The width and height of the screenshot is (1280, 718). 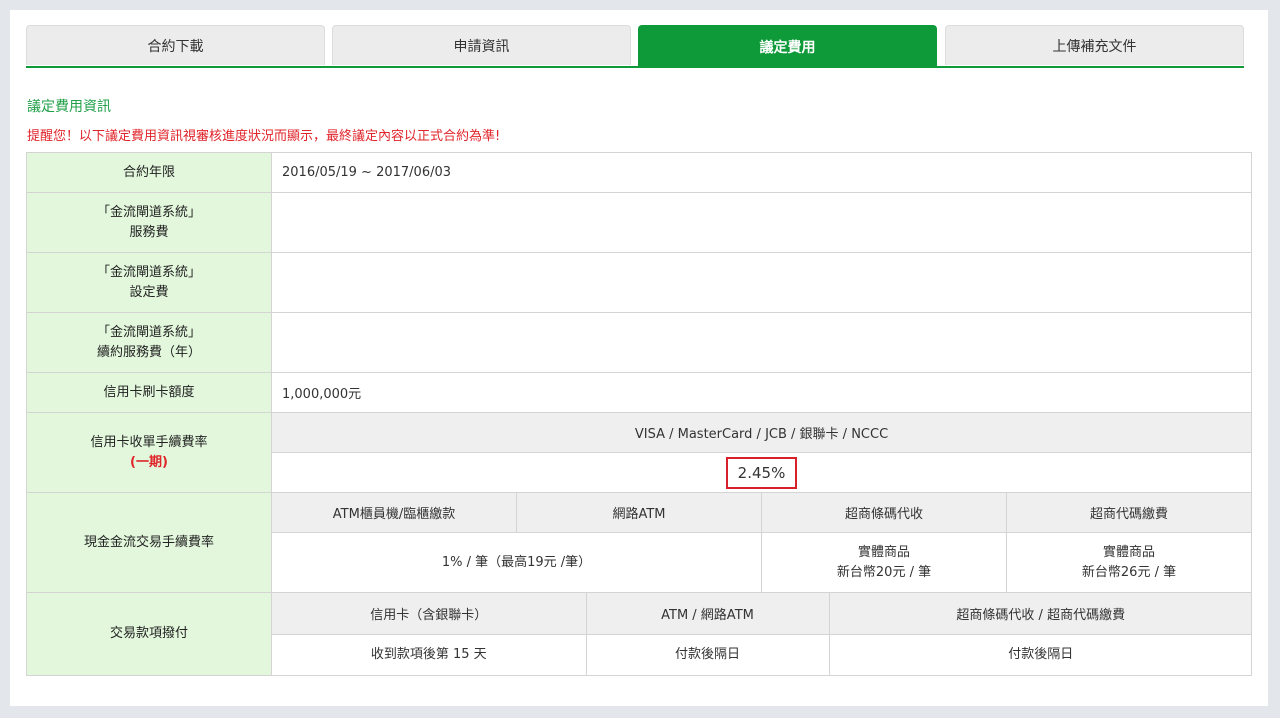 I want to click on tab-contract-download: 合約下載, so click(x=175, y=45).